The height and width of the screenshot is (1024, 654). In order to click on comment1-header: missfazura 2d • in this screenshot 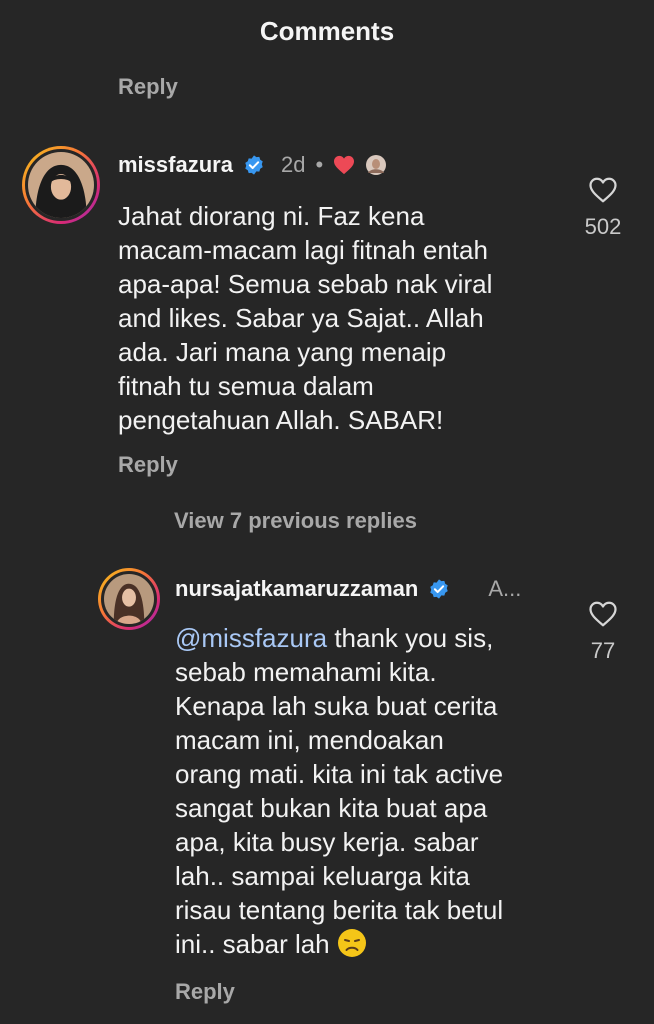, I will do `click(252, 165)`.